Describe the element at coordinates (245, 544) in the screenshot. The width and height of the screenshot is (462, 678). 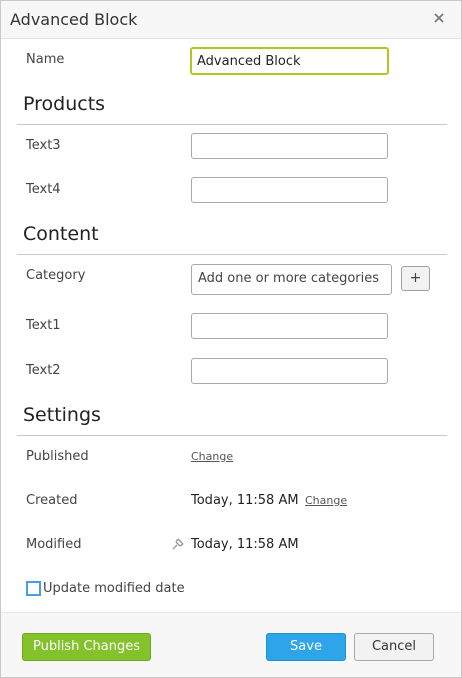
I see `modified-value: Today, 11:58 AM` at that location.